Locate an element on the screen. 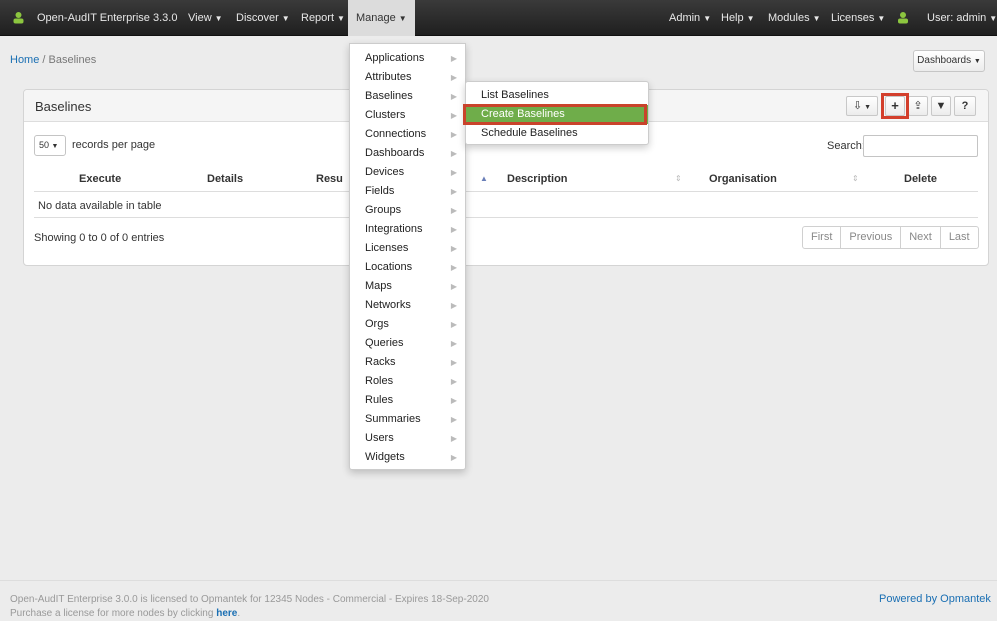  menu-item-label: Fields is located at coordinates (380, 191).